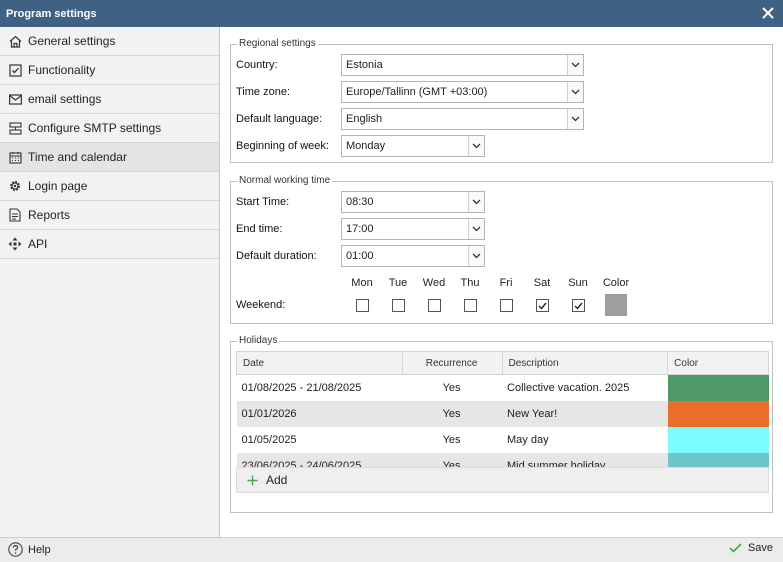  I want to click on sidebar-item-email-settings: email settings, so click(109, 99).